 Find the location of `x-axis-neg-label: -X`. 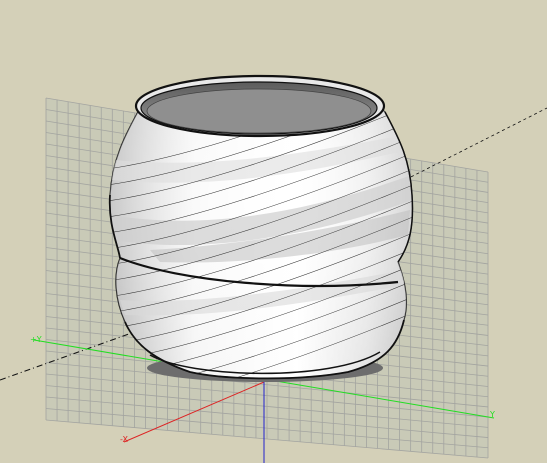

x-axis-neg-label: -X is located at coordinates (124, 439).